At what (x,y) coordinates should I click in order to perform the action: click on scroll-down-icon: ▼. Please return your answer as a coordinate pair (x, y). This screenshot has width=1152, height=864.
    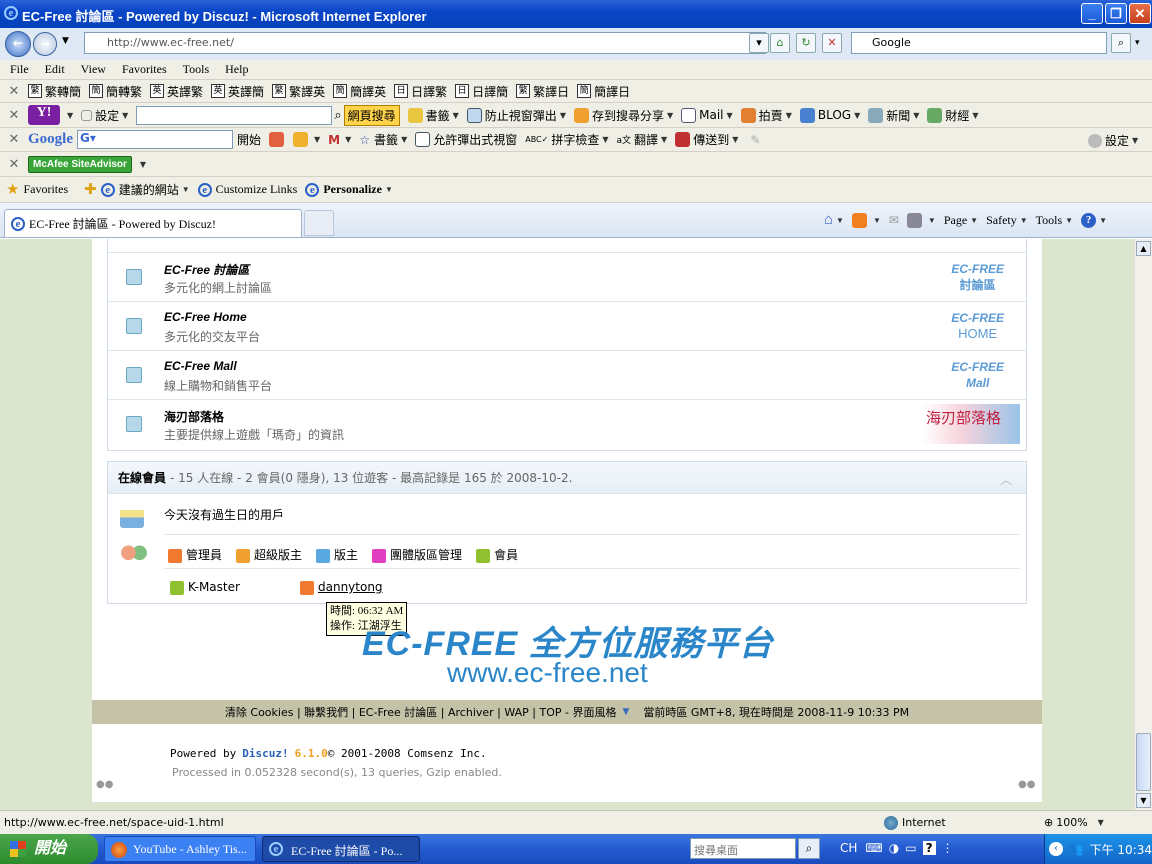
    Looking at the image, I should click on (1143, 800).